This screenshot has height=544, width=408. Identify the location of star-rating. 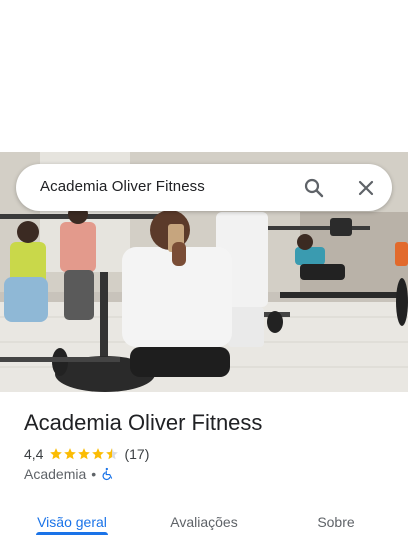
(84, 454).